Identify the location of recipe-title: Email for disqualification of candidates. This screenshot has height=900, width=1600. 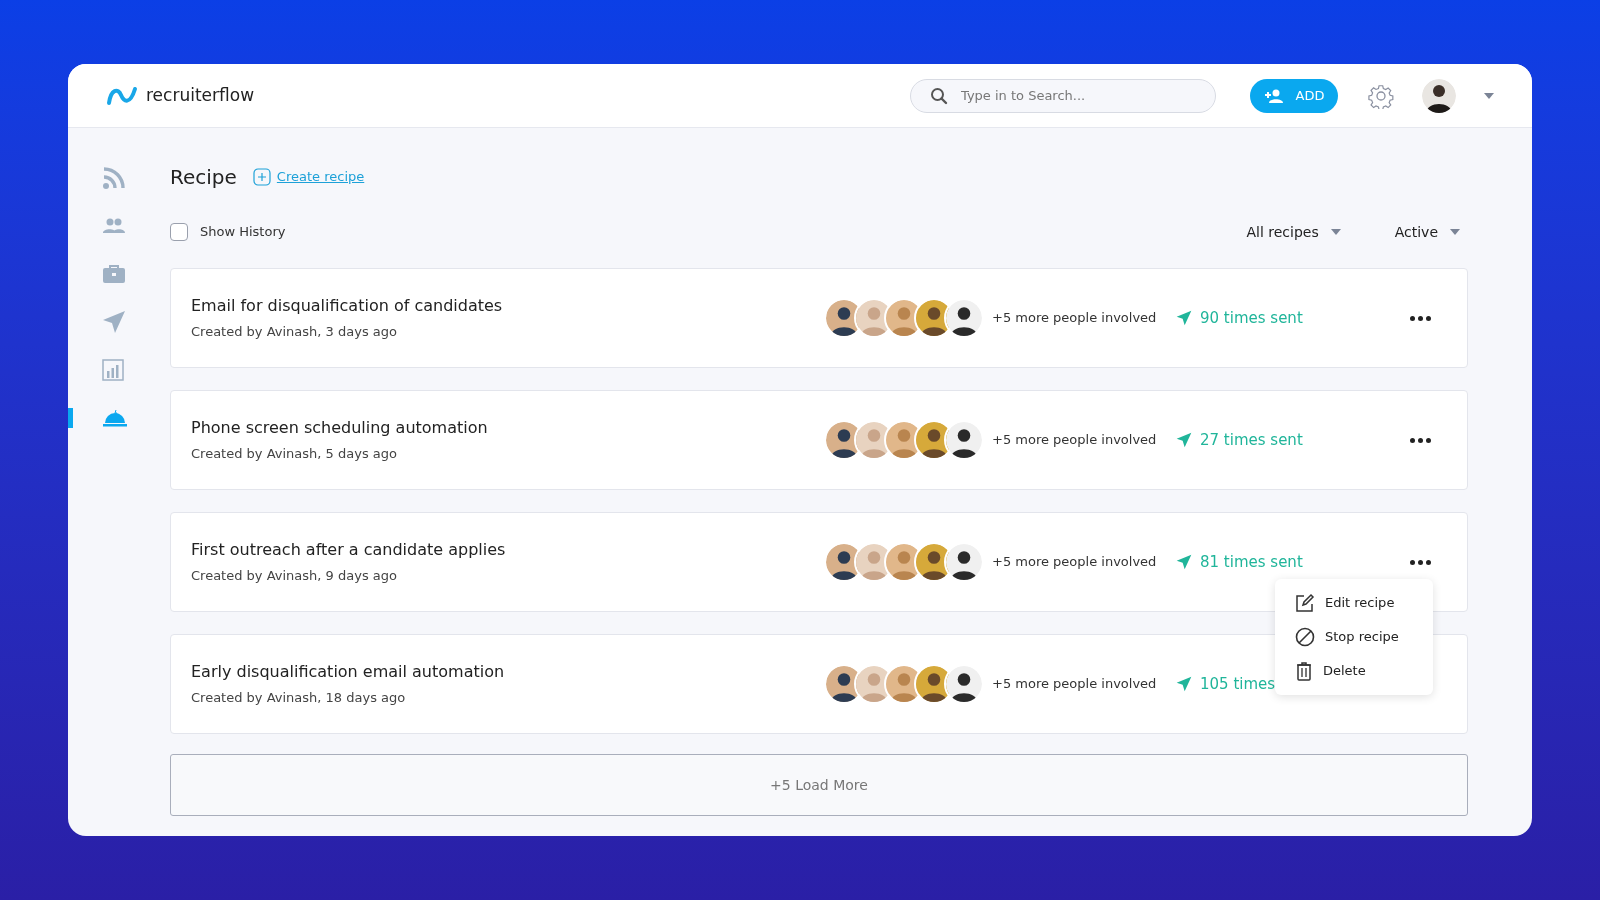
(507, 306).